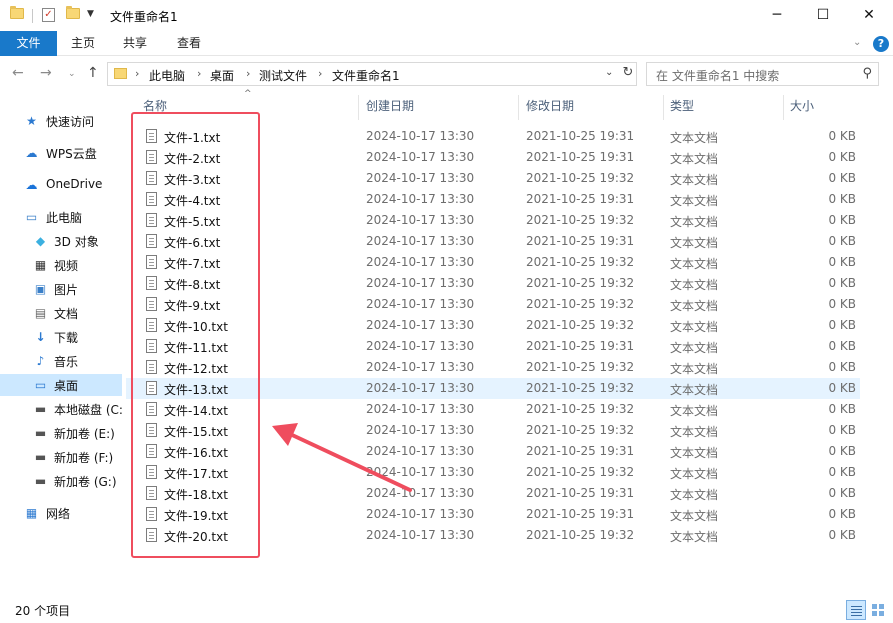 This screenshot has height=623, width=893. What do you see at coordinates (777, 15) in the screenshot?
I see `minimize-button: ─` at bounding box center [777, 15].